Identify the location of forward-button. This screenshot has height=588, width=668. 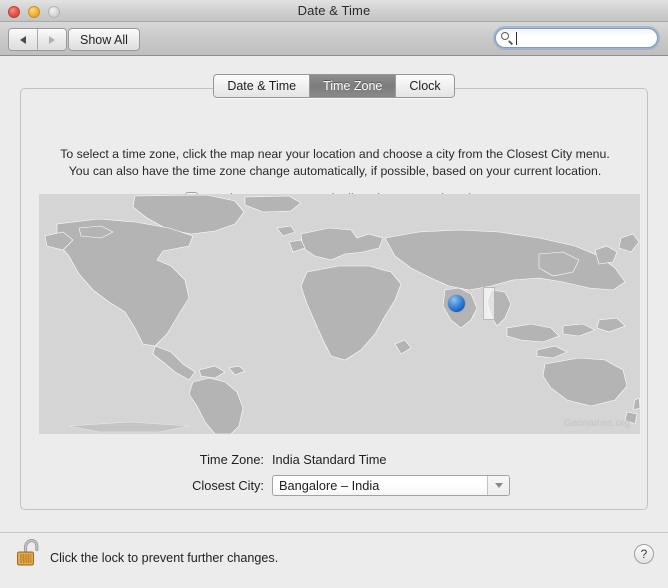
(51, 39).